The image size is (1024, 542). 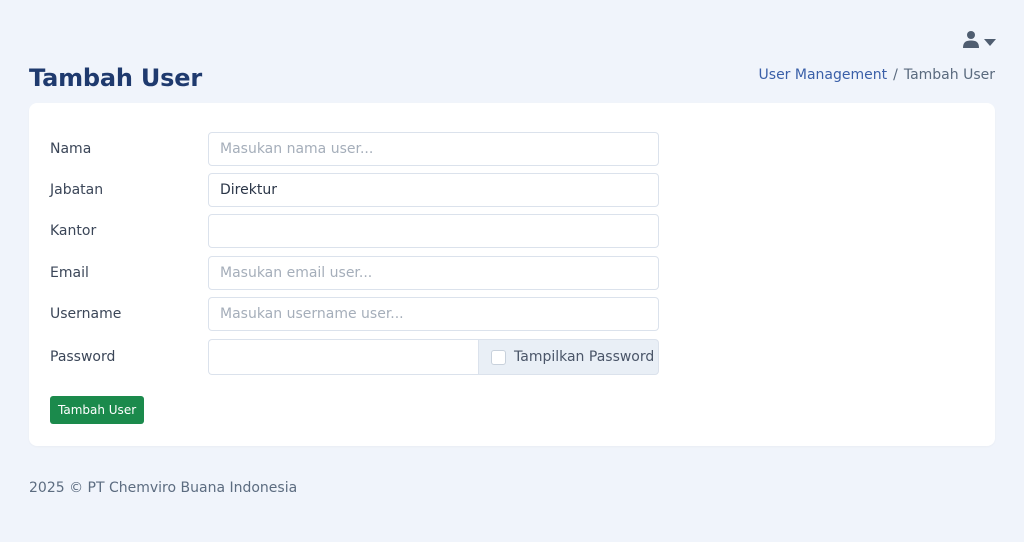 I want to click on row-email: Email, so click(x=354, y=273).